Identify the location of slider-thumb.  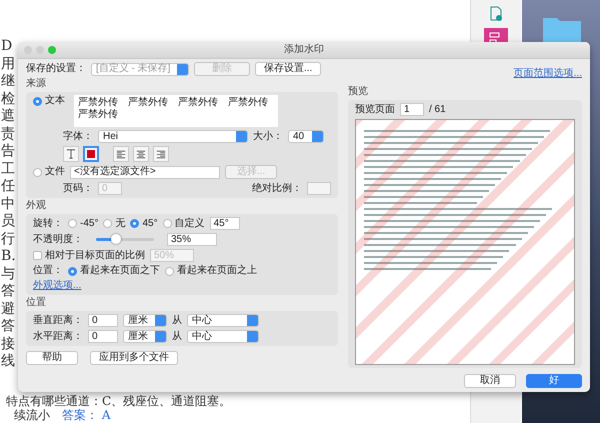
(116, 239).